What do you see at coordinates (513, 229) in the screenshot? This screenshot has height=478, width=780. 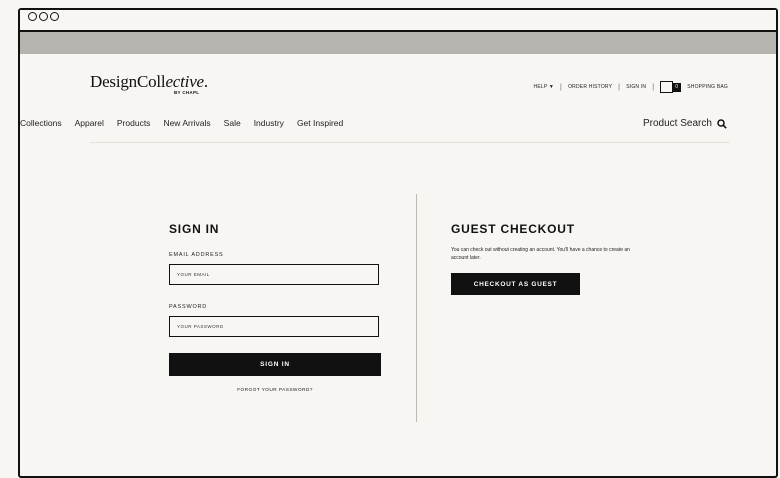 I see `guest-checkout-title: GUEST CHECKOUT` at bounding box center [513, 229].